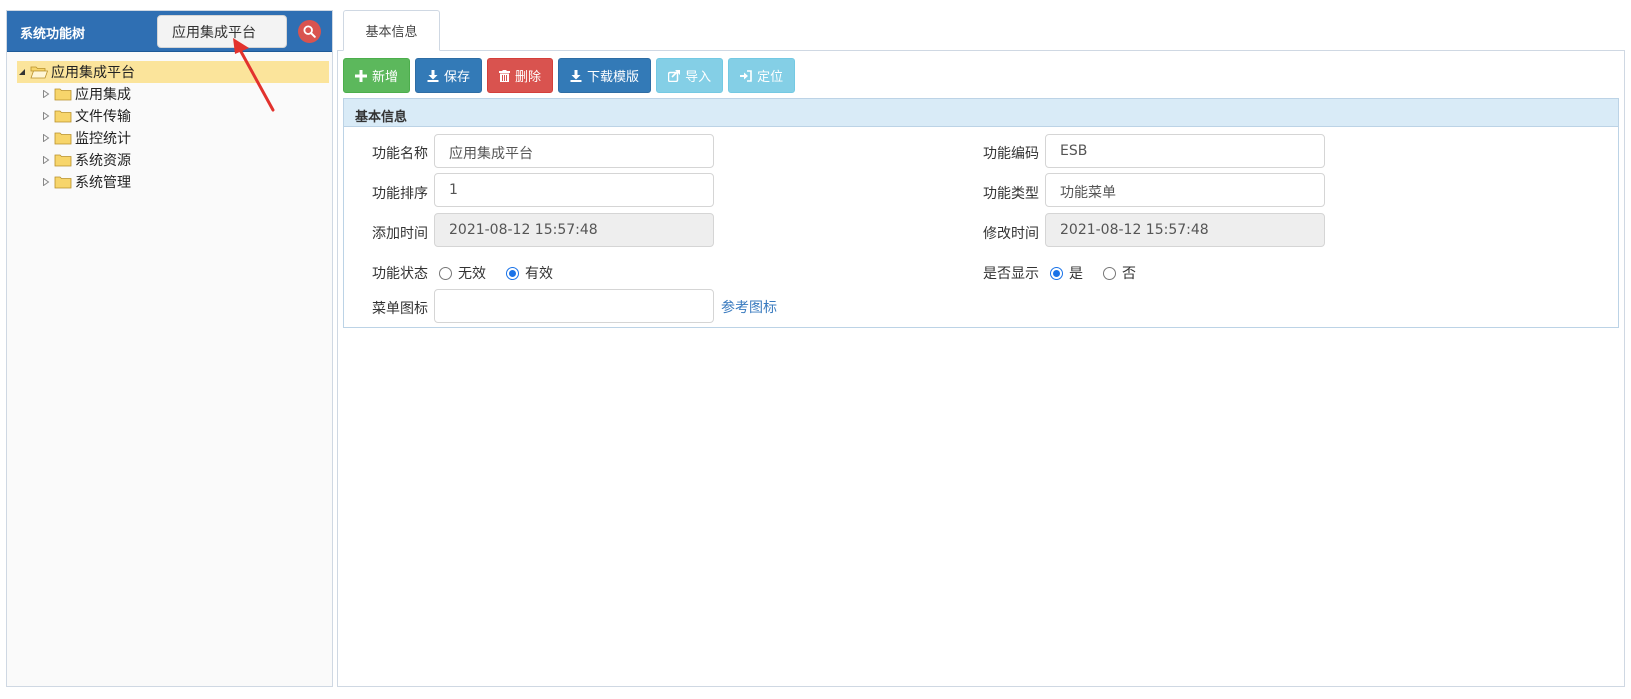  I want to click on add-button-label: 新增, so click(385, 77).